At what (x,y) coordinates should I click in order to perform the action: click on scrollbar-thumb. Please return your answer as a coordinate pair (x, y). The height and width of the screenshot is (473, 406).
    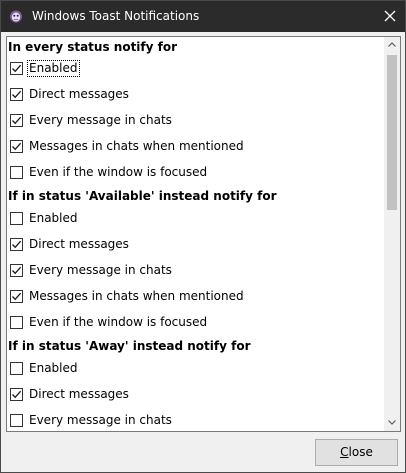
    Looking at the image, I should click on (392, 132).